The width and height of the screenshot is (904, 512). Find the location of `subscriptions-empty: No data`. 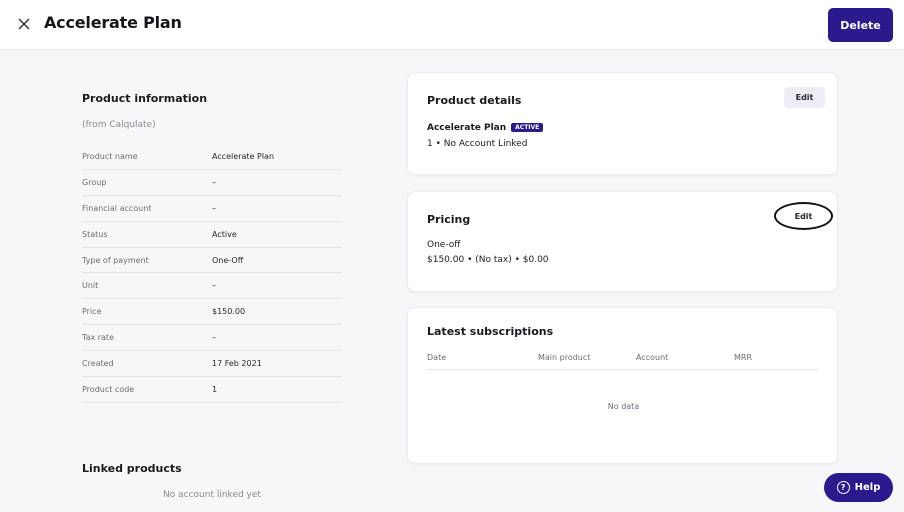

subscriptions-empty: No data is located at coordinates (623, 406).